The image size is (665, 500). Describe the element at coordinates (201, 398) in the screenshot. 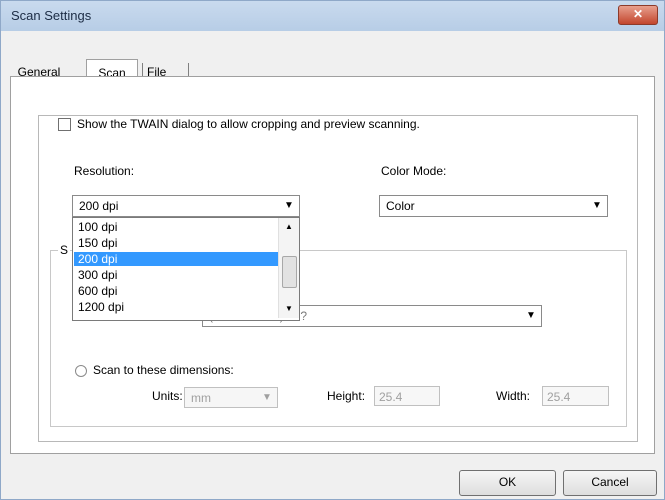

I see `units-value: mm` at that location.